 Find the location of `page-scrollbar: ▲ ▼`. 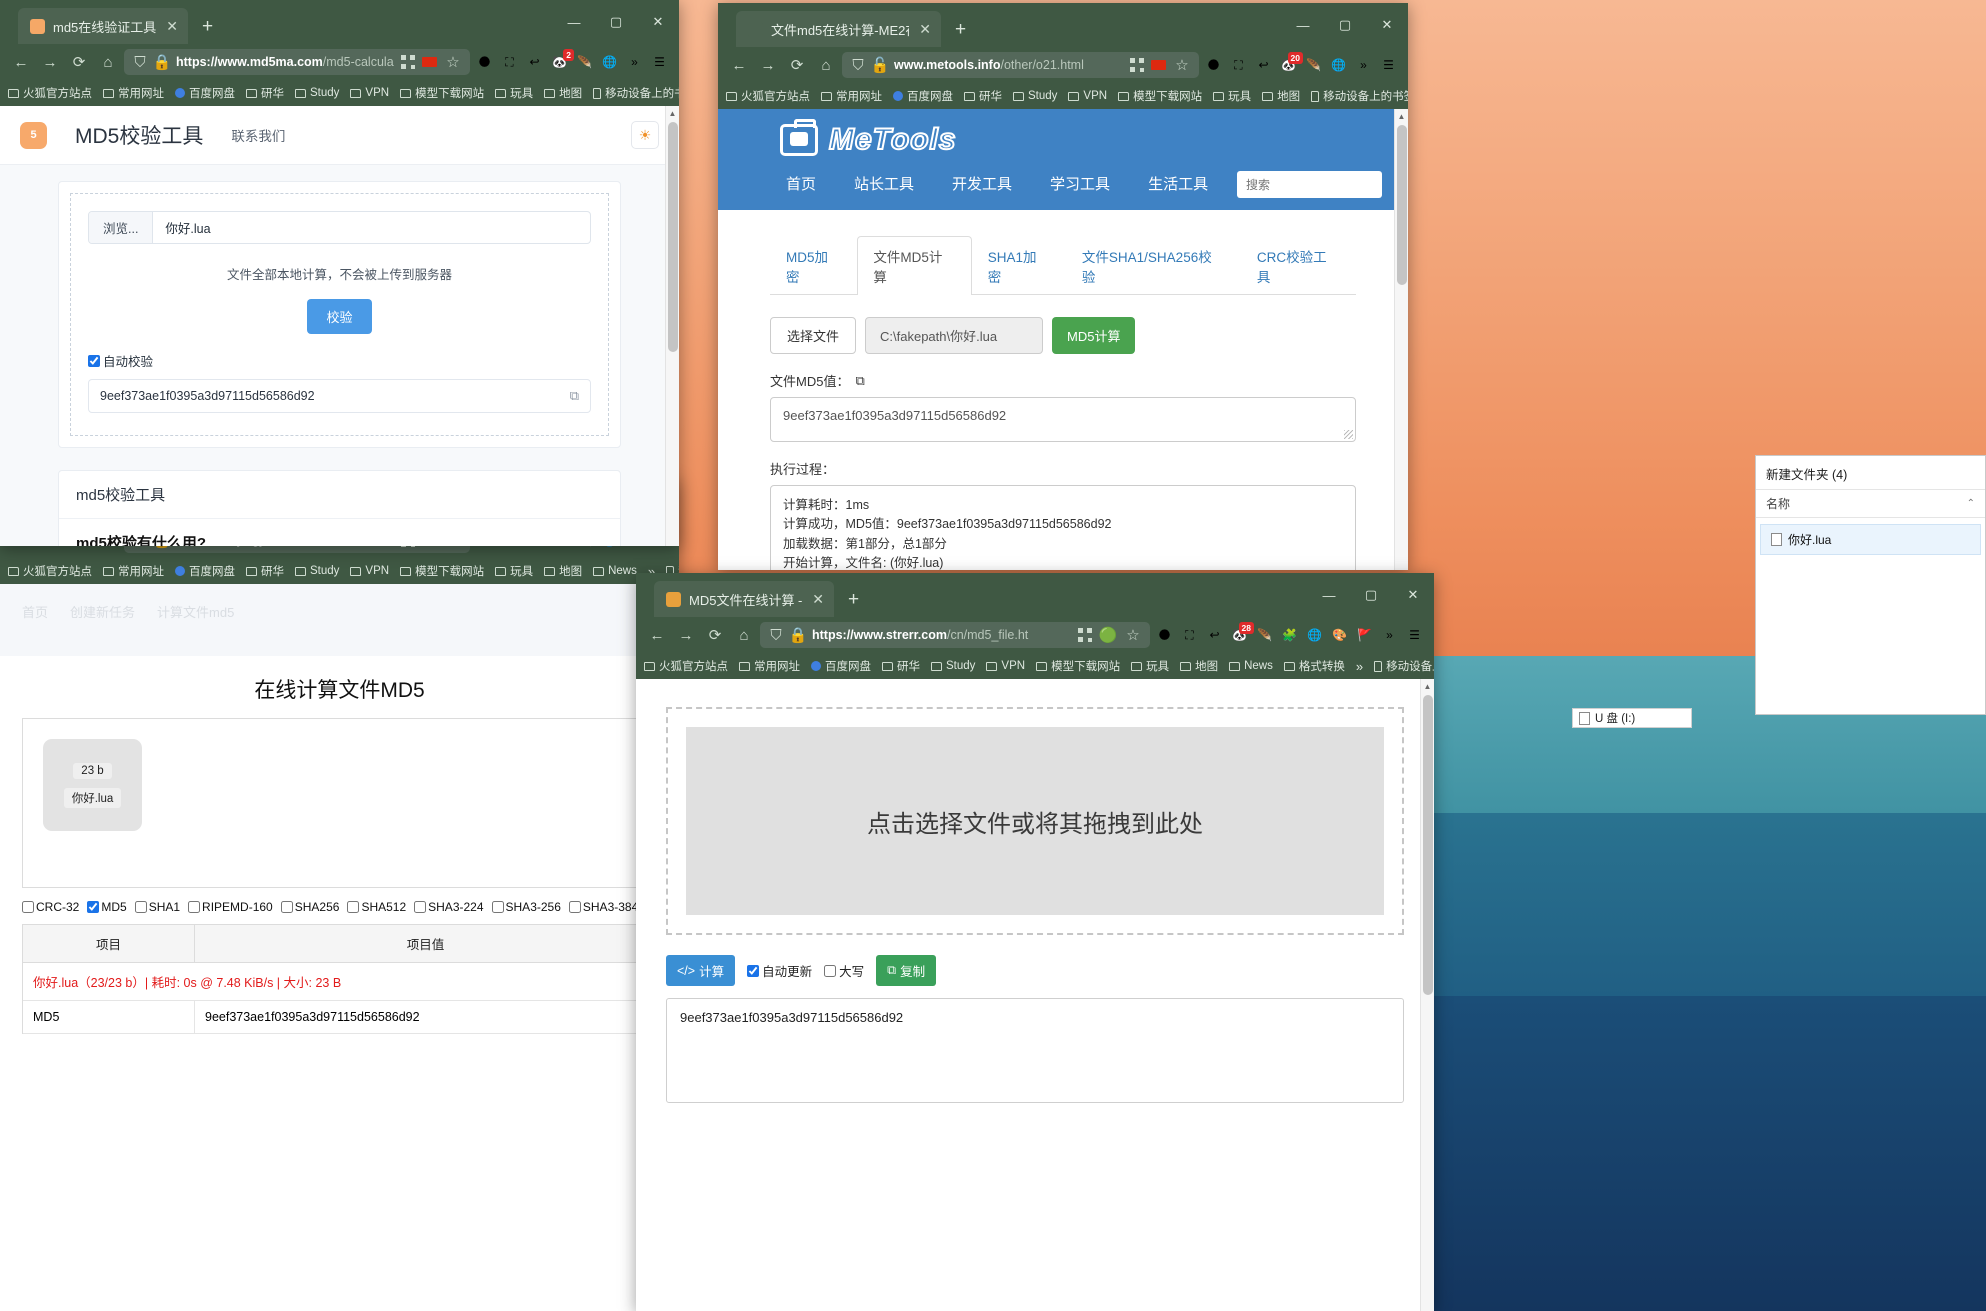

page-scrollbar: ▲ ▼ is located at coordinates (1427, 995).